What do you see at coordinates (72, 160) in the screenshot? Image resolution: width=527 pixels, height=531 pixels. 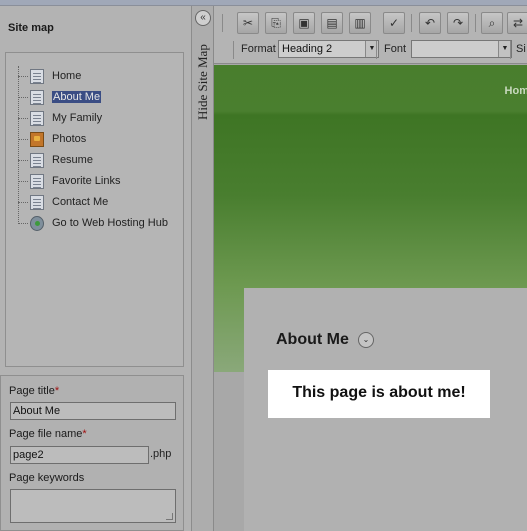 I see `sidebar-item-label: Resume` at bounding box center [72, 160].